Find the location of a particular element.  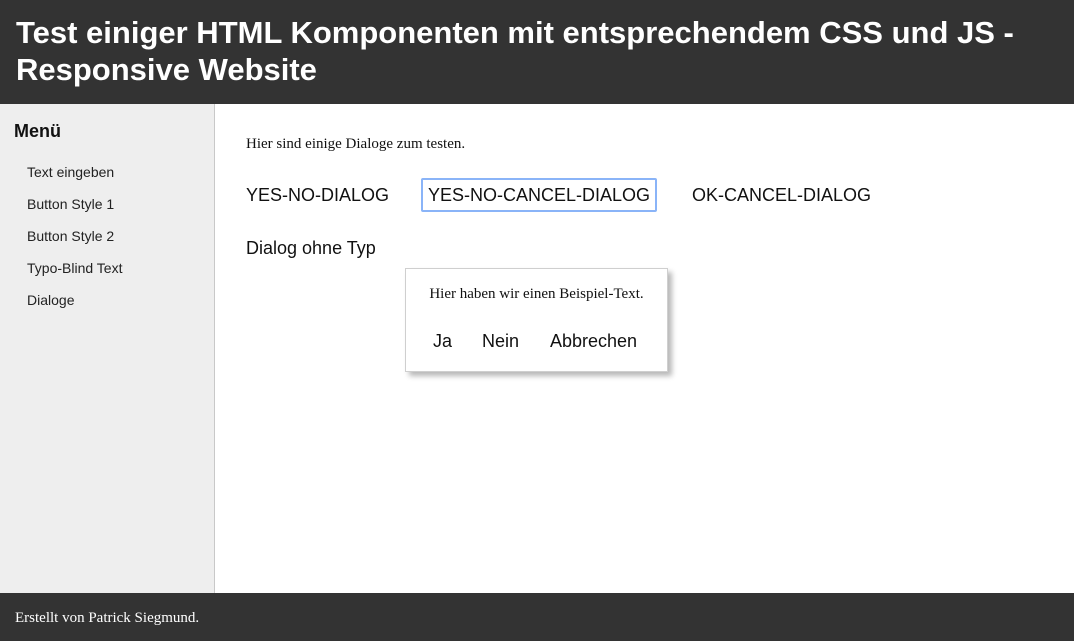

sidebar-title: Menü is located at coordinates (37, 131).